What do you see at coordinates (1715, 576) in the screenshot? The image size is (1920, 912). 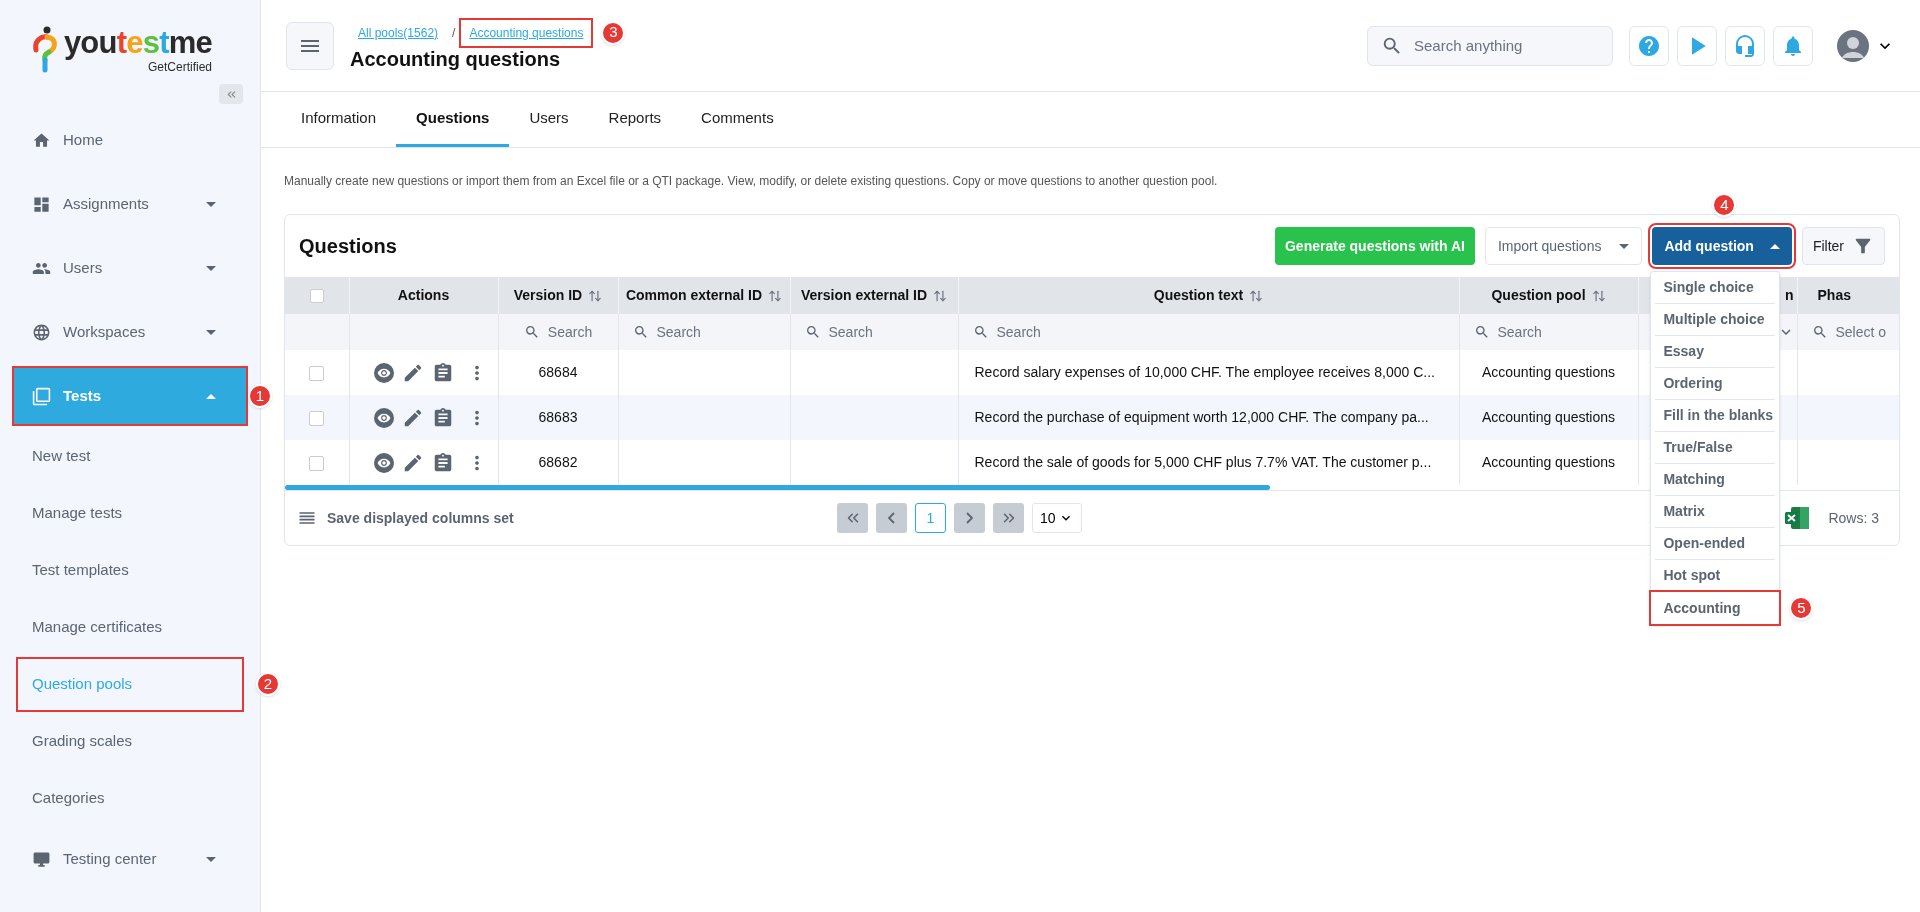 I see `menu-item: Hot spot` at bounding box center [1715, 576].